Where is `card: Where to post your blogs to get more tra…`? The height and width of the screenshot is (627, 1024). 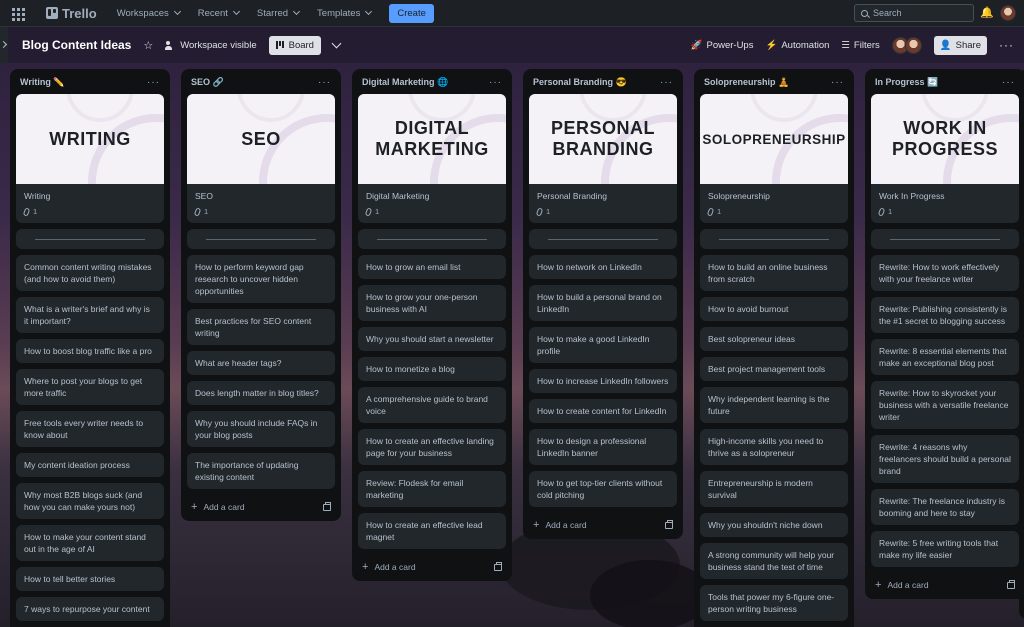 card: Where to post your blogs to get more tra… is located at coordinates (90, 387).